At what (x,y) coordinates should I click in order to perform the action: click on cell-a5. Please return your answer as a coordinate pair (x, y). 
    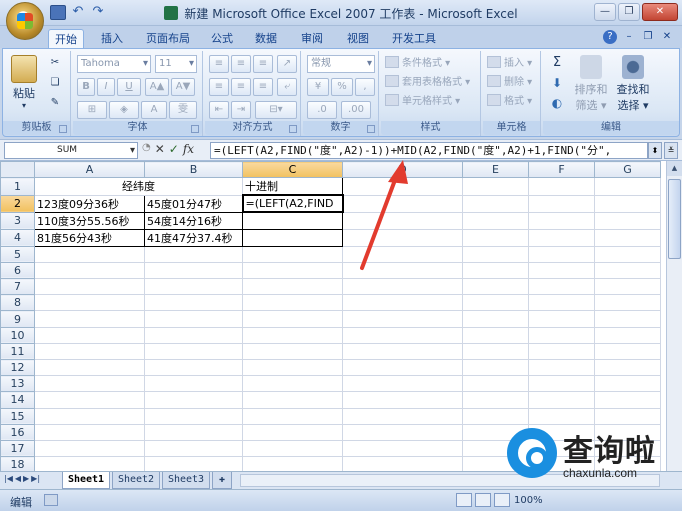
    Looking at the image, I should click on (89, 254).